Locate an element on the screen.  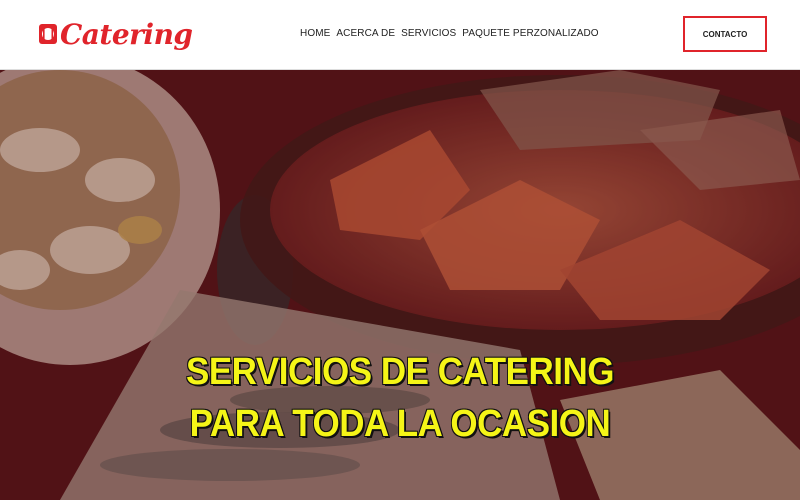
nav-paquete-personalizado: PAQUETE PERZONALIZADO is located at coordinates (530, 33).